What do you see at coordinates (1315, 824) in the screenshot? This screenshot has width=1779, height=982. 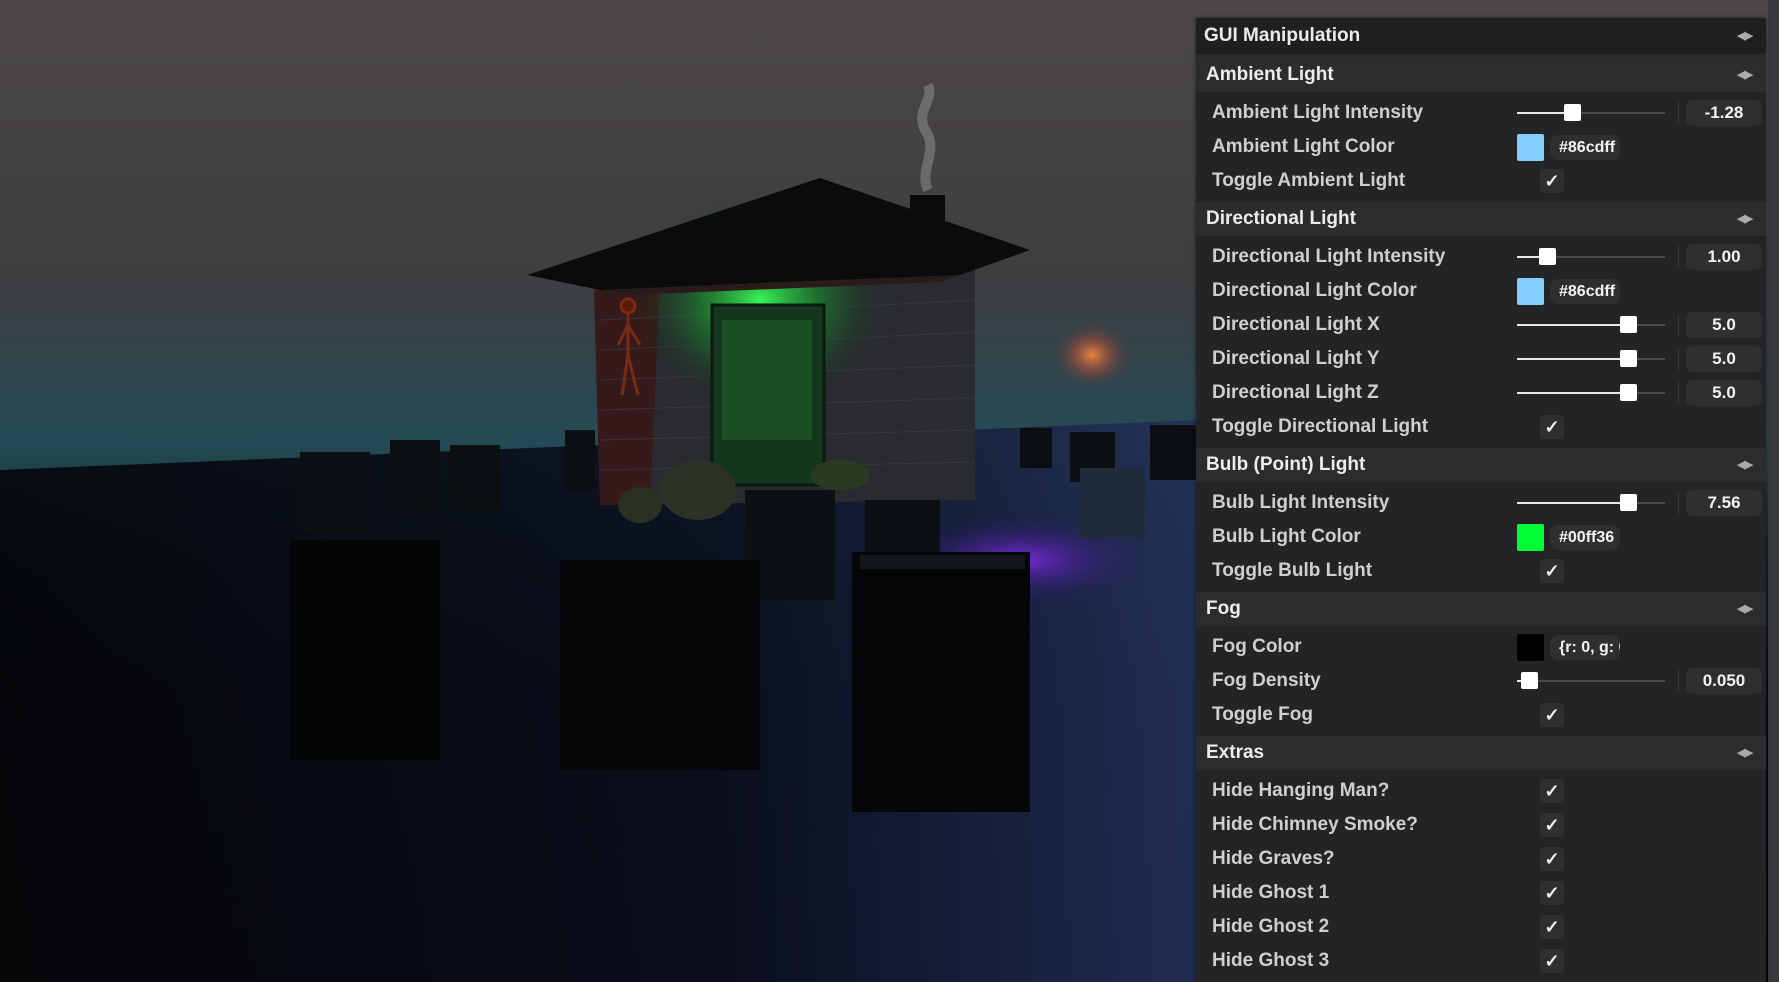 I see `controller-label: Hide Chimney Smoke?` at bounding box center [1315, 824].